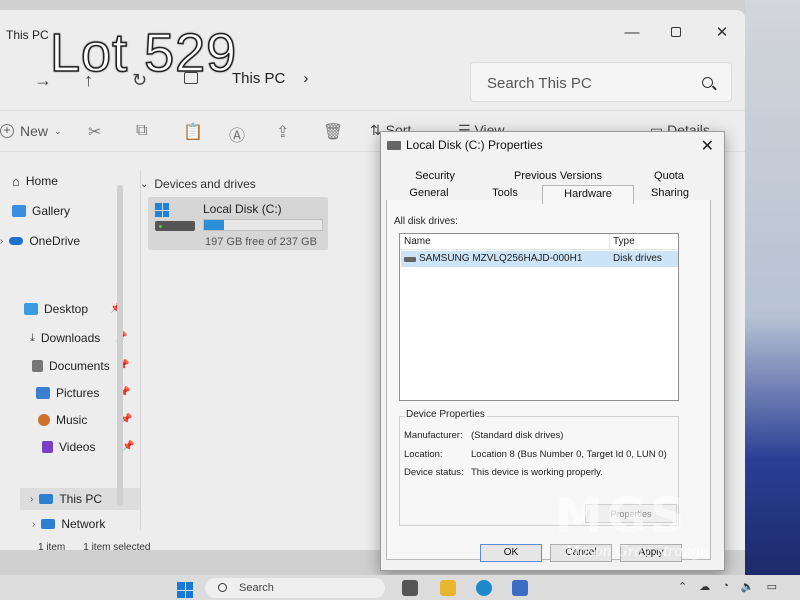  I want to click on watermark-name: Mason Gray Strange, so click(636, 550).